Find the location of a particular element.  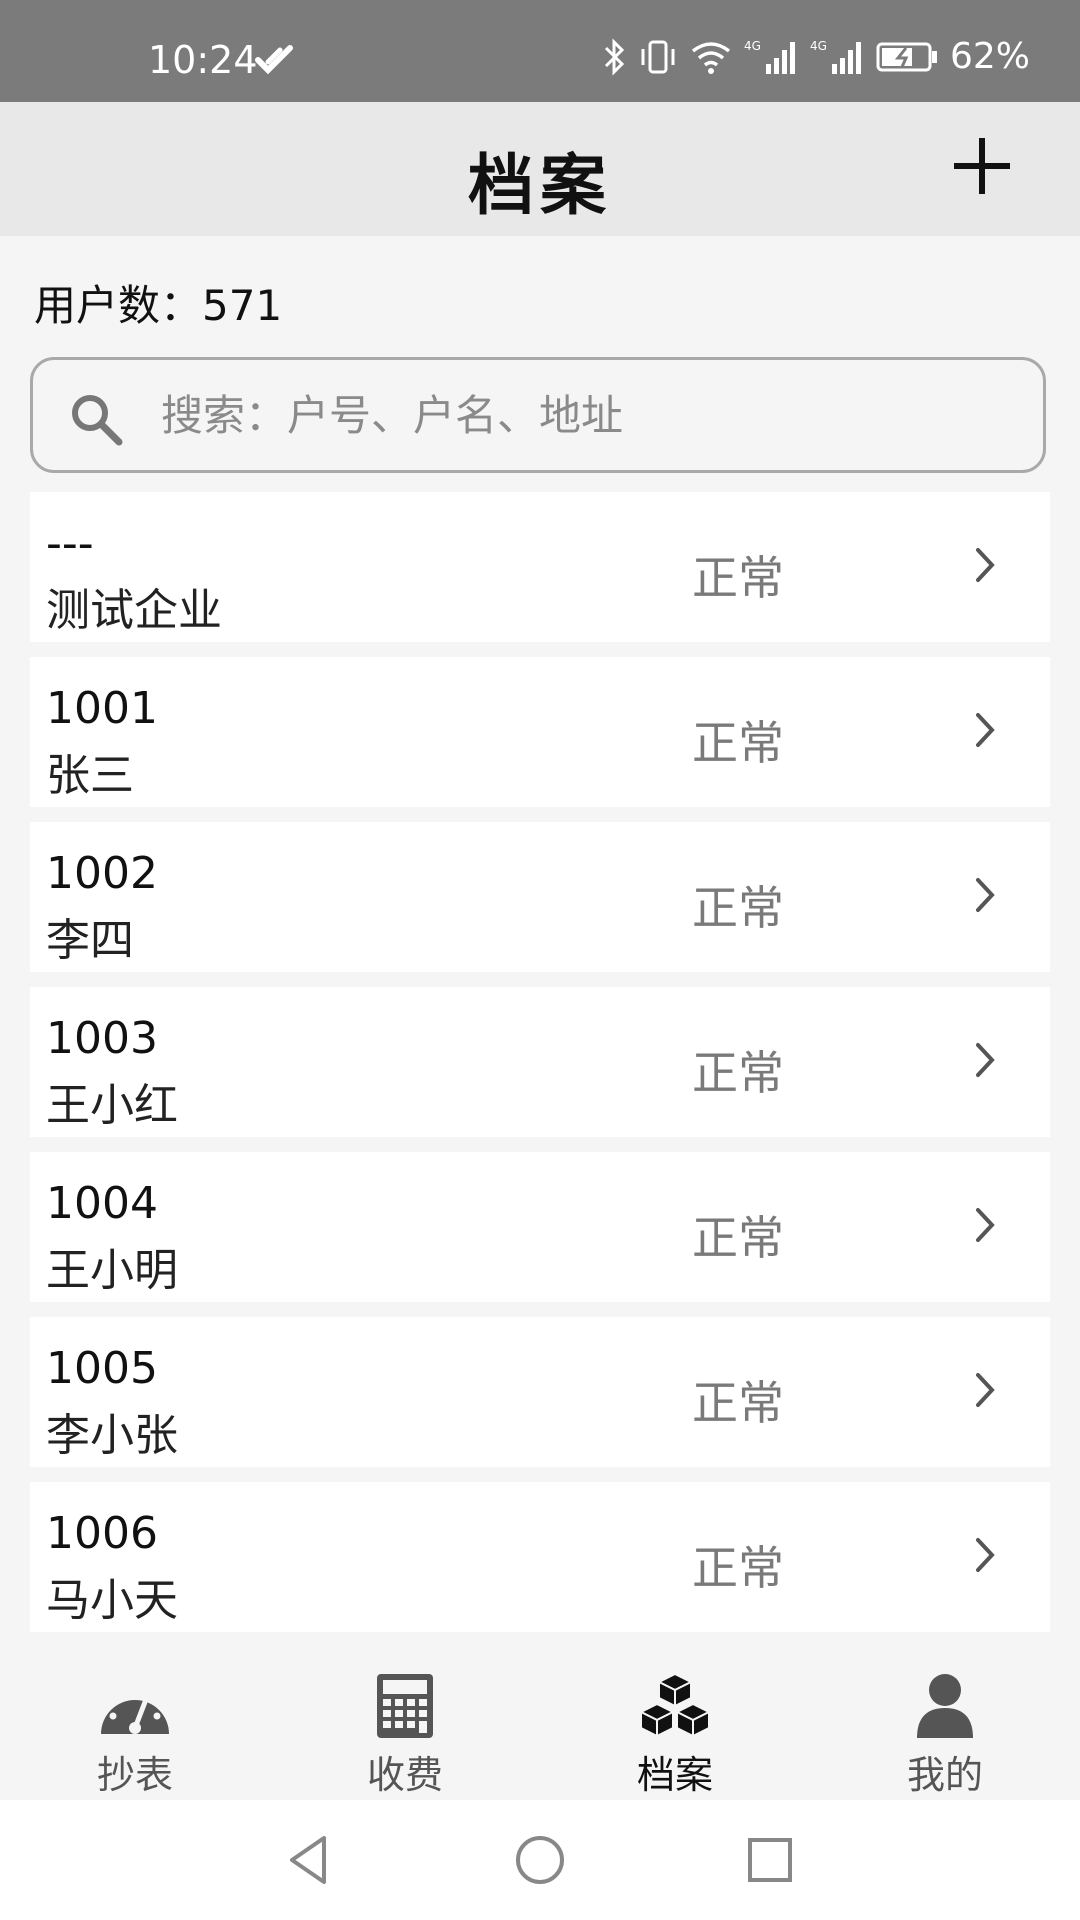

gauge-icon is located at coordinates (135, 1711).